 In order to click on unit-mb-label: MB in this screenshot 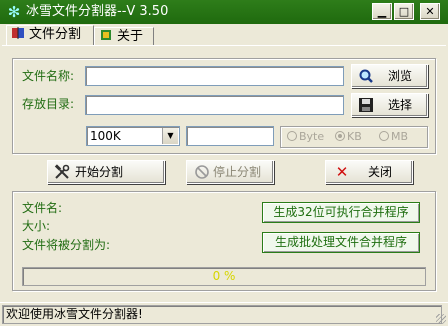, I will do `click(400, 136)`.